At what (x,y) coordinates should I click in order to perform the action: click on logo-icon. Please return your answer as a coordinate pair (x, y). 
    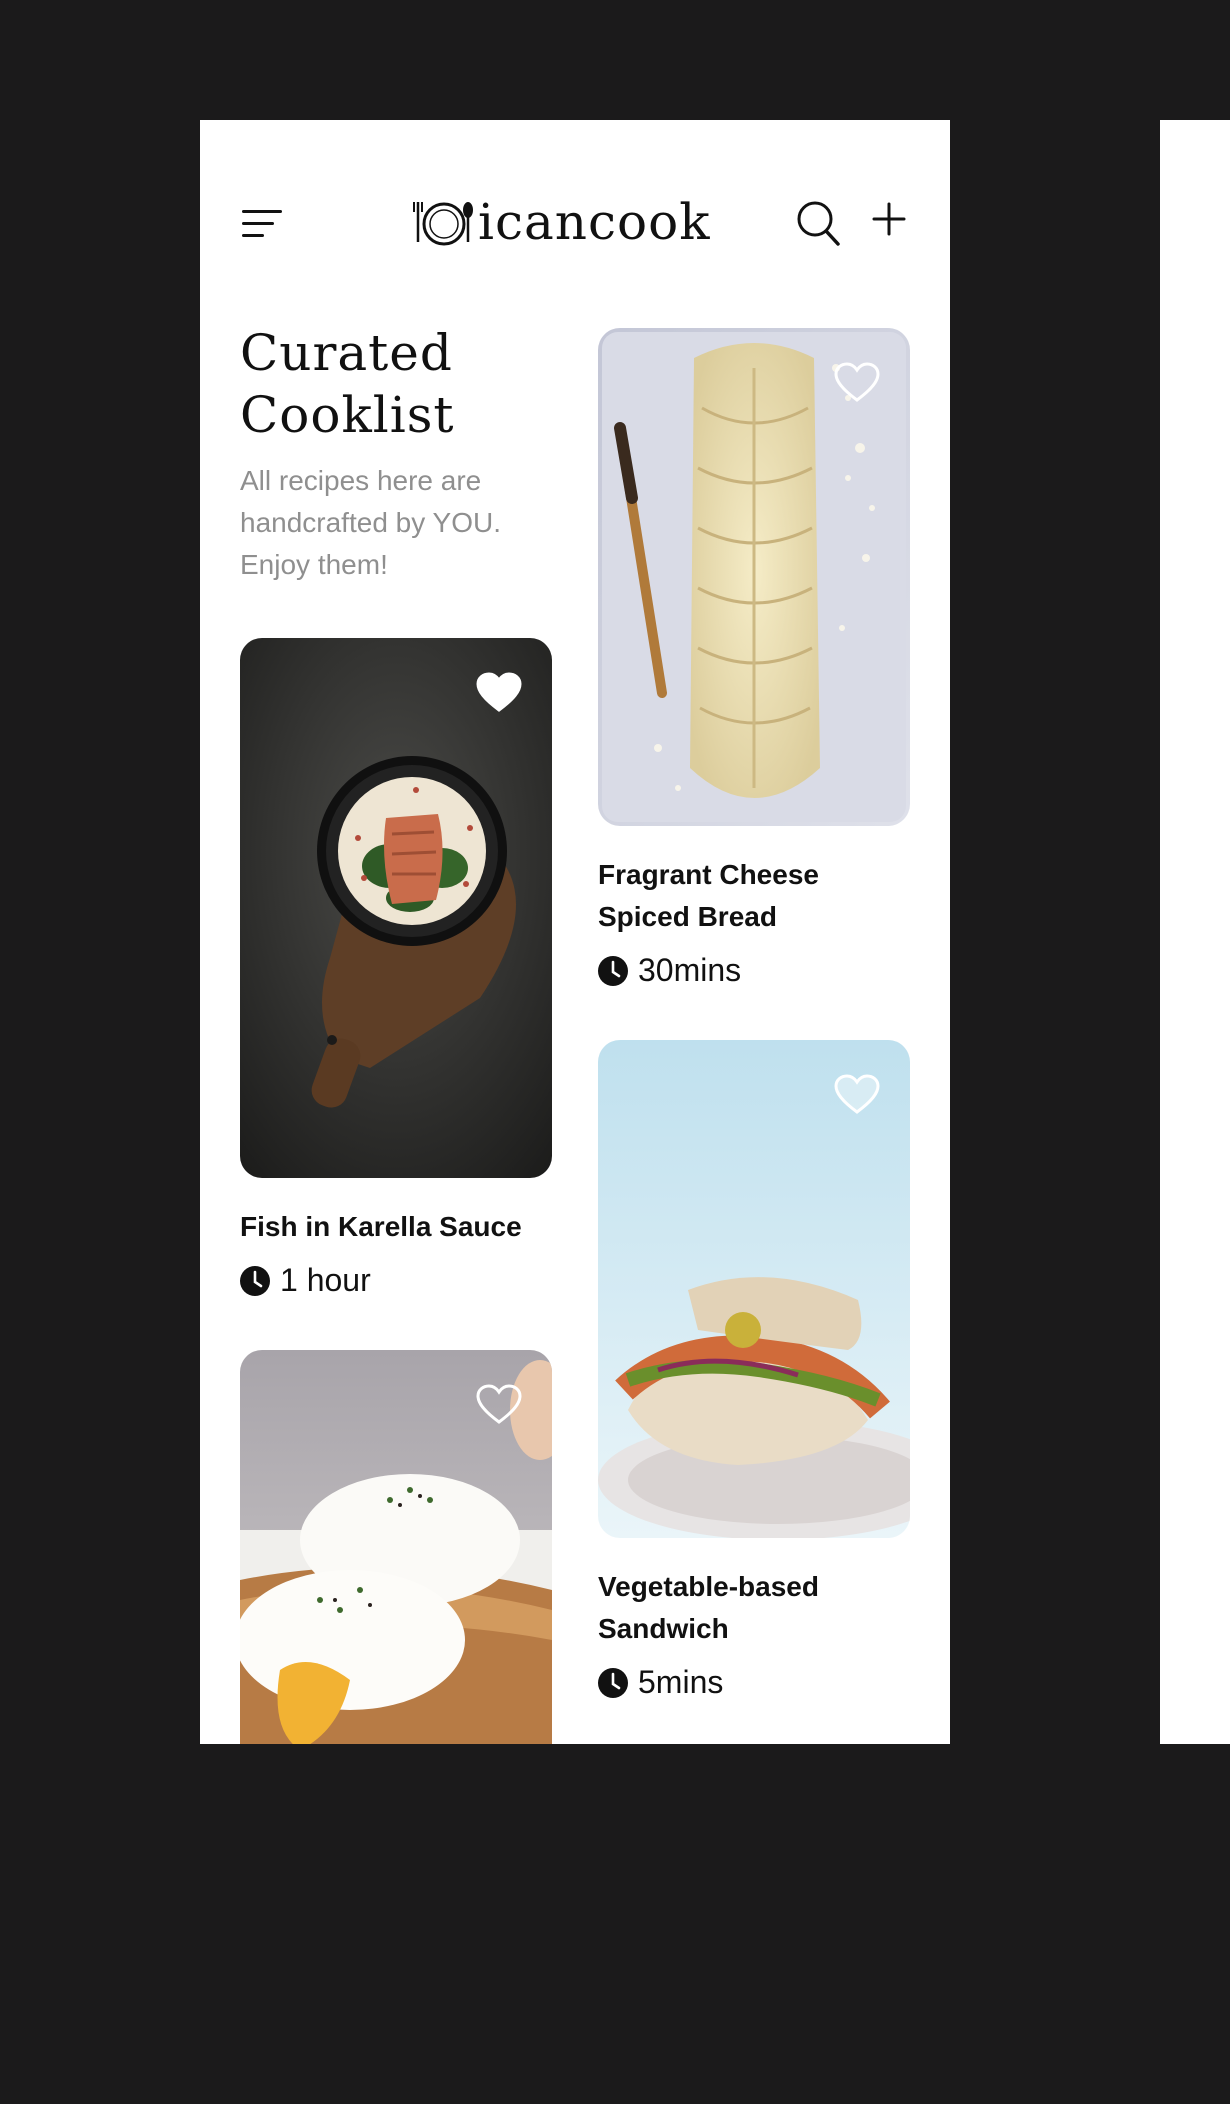
    Looking at the image, I should click on (443, 224).